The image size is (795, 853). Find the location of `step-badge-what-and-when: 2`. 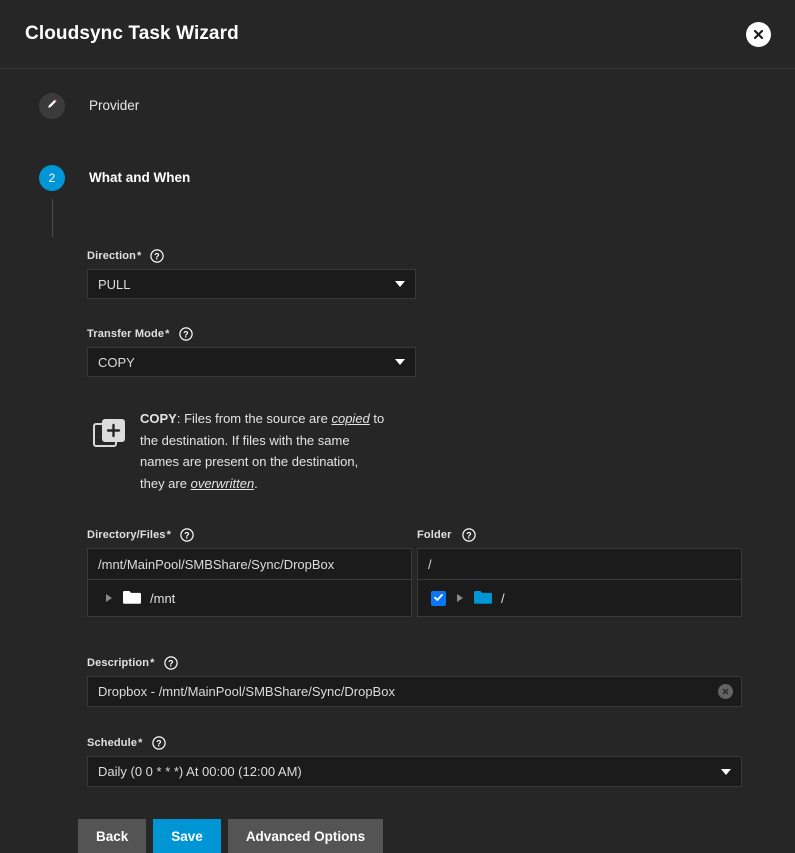

step-badge-what-and-when: 2 is located at coordinates (52, 177).